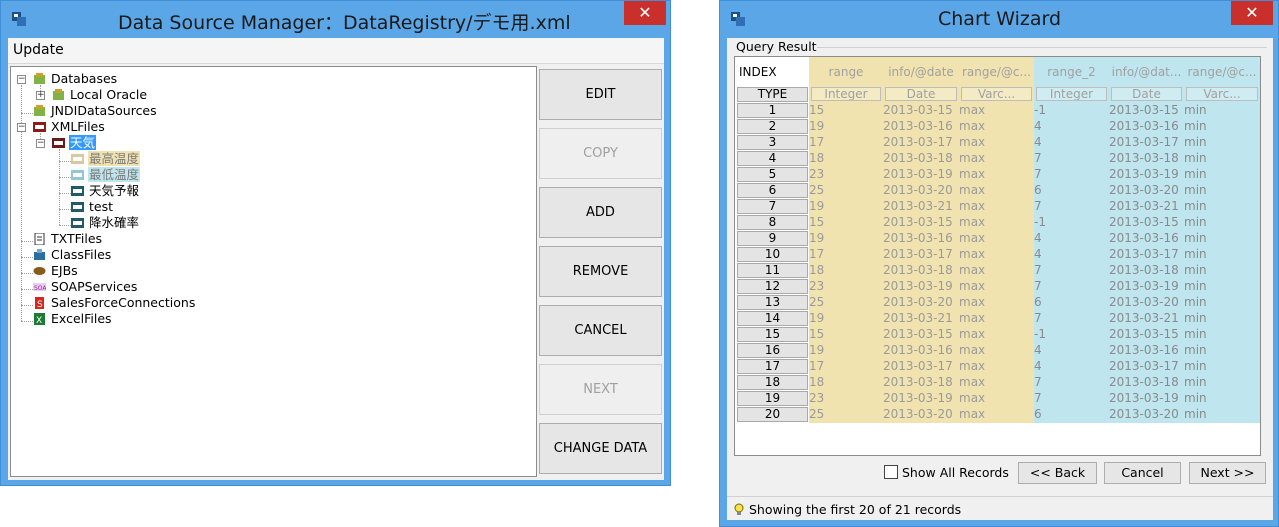 The height and width of the screenshot is (527, 1279). What do you see at coordinates (999, 19) in the screenshot?
I see `cw-title-bar: Chart Wizard ✕` at bounding box center [999, 19].